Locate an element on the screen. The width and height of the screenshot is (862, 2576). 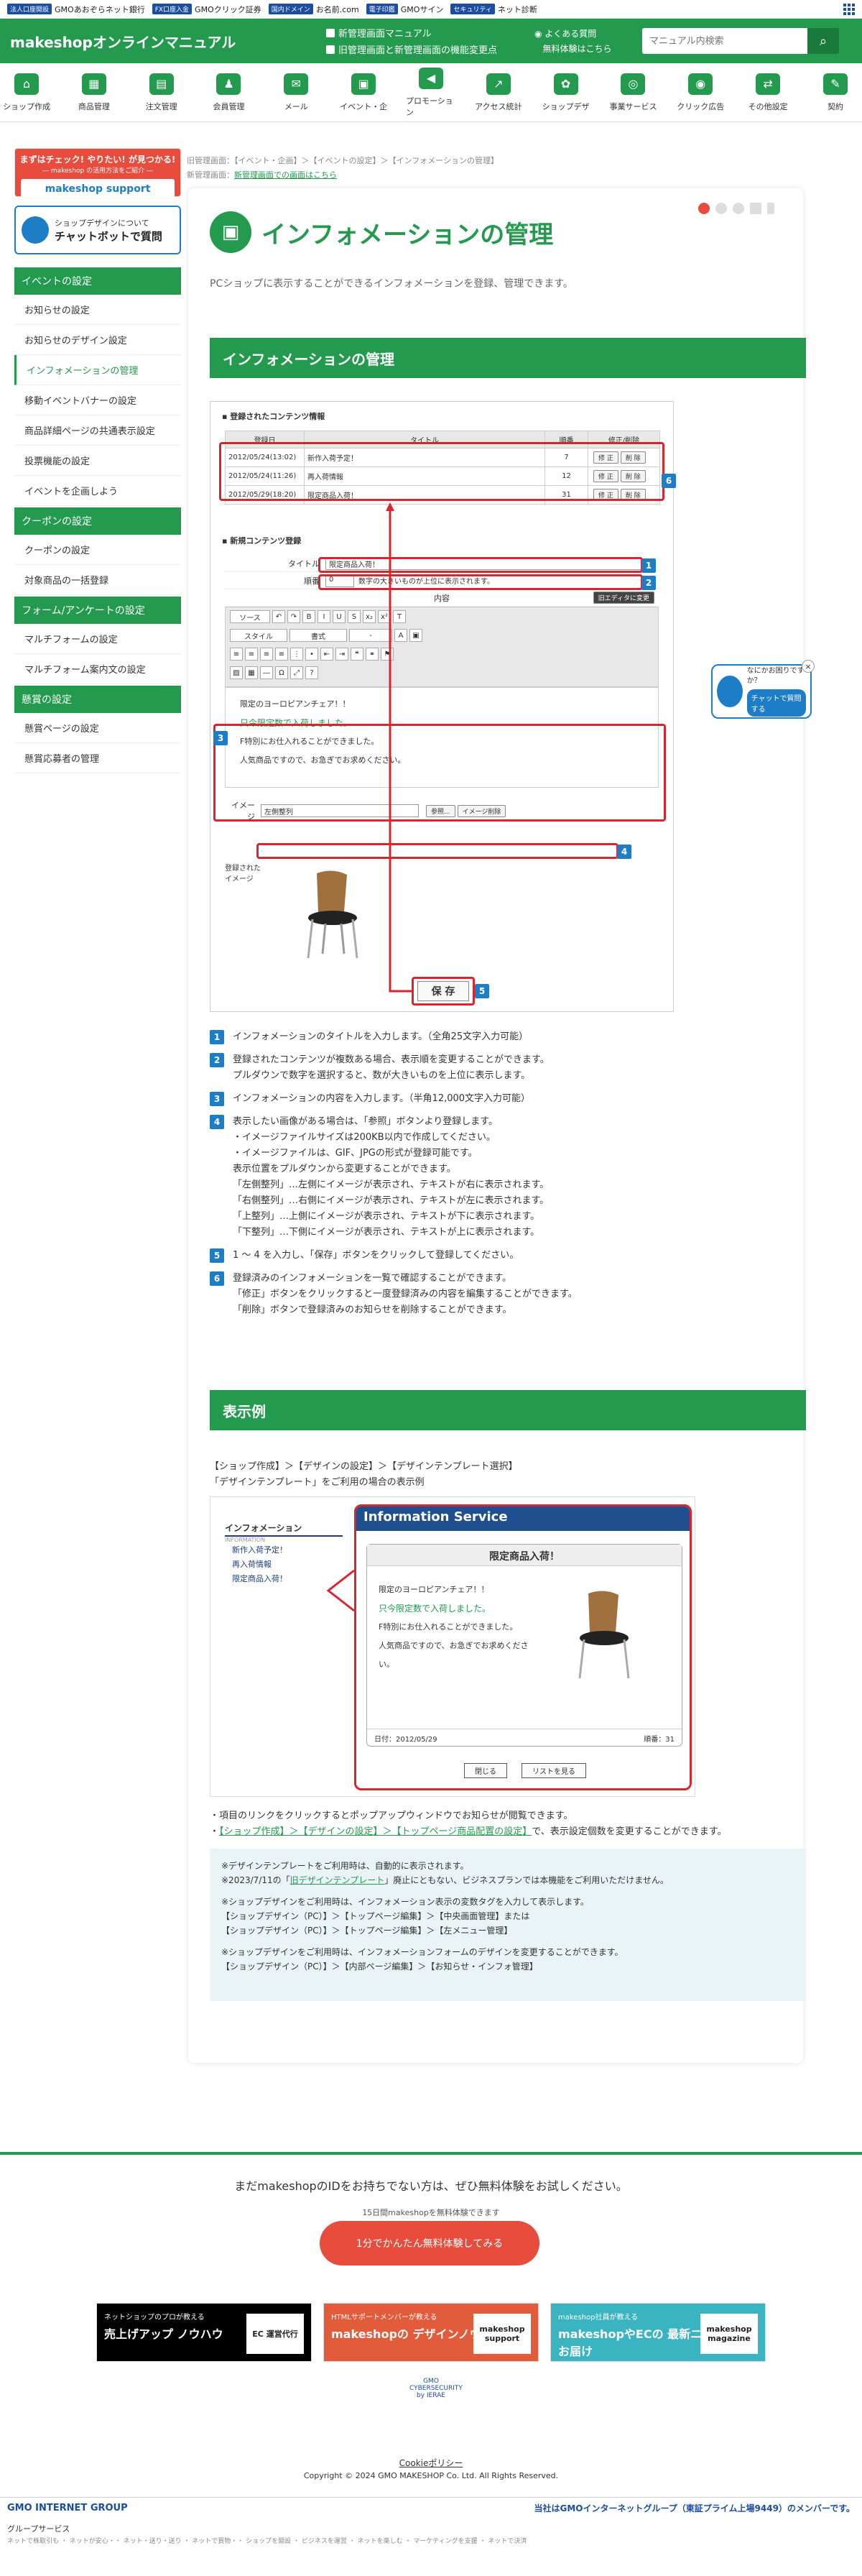
align-right-icon: ≡ is located at coordinates (266, 654).